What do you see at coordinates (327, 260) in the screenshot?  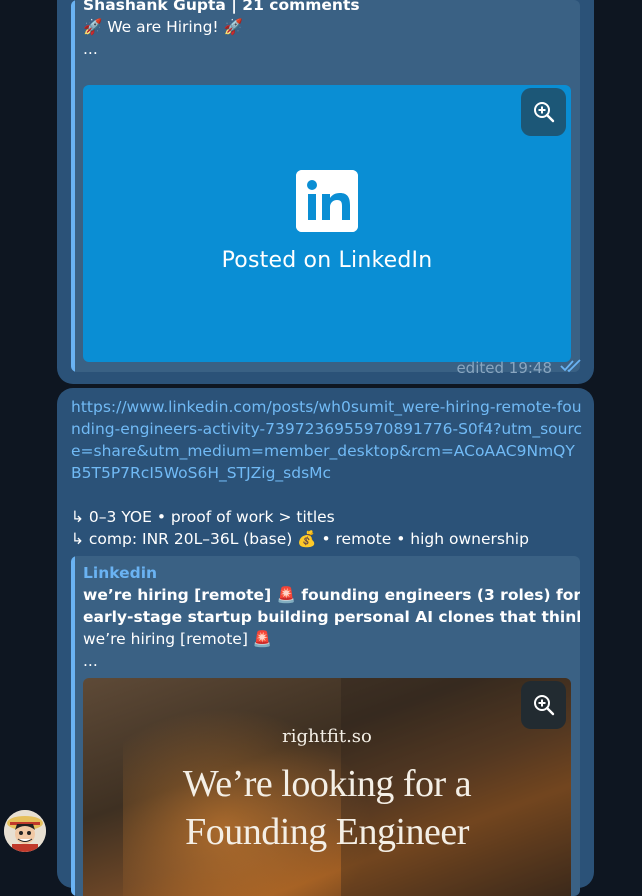 I see `preview-image-caption: Posted on LinkedIn` at bounding box center [327, 260].